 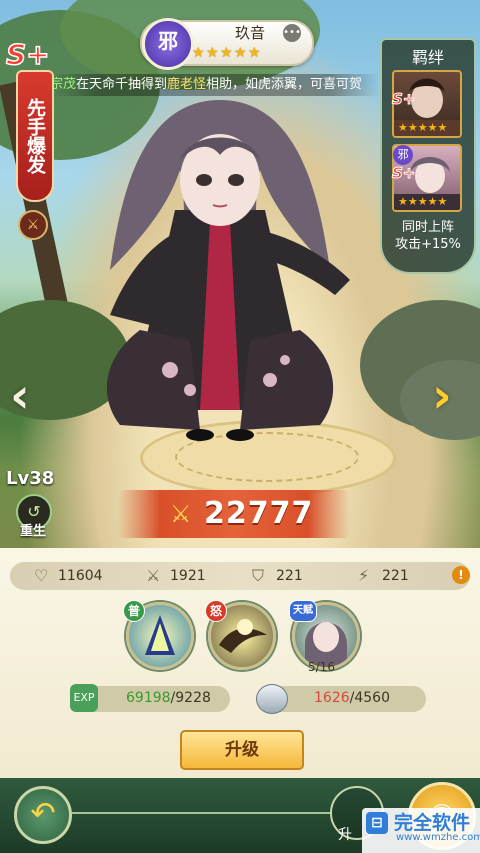 I want to click on normal-skill-badge: 普, so click(x=134, y=611).